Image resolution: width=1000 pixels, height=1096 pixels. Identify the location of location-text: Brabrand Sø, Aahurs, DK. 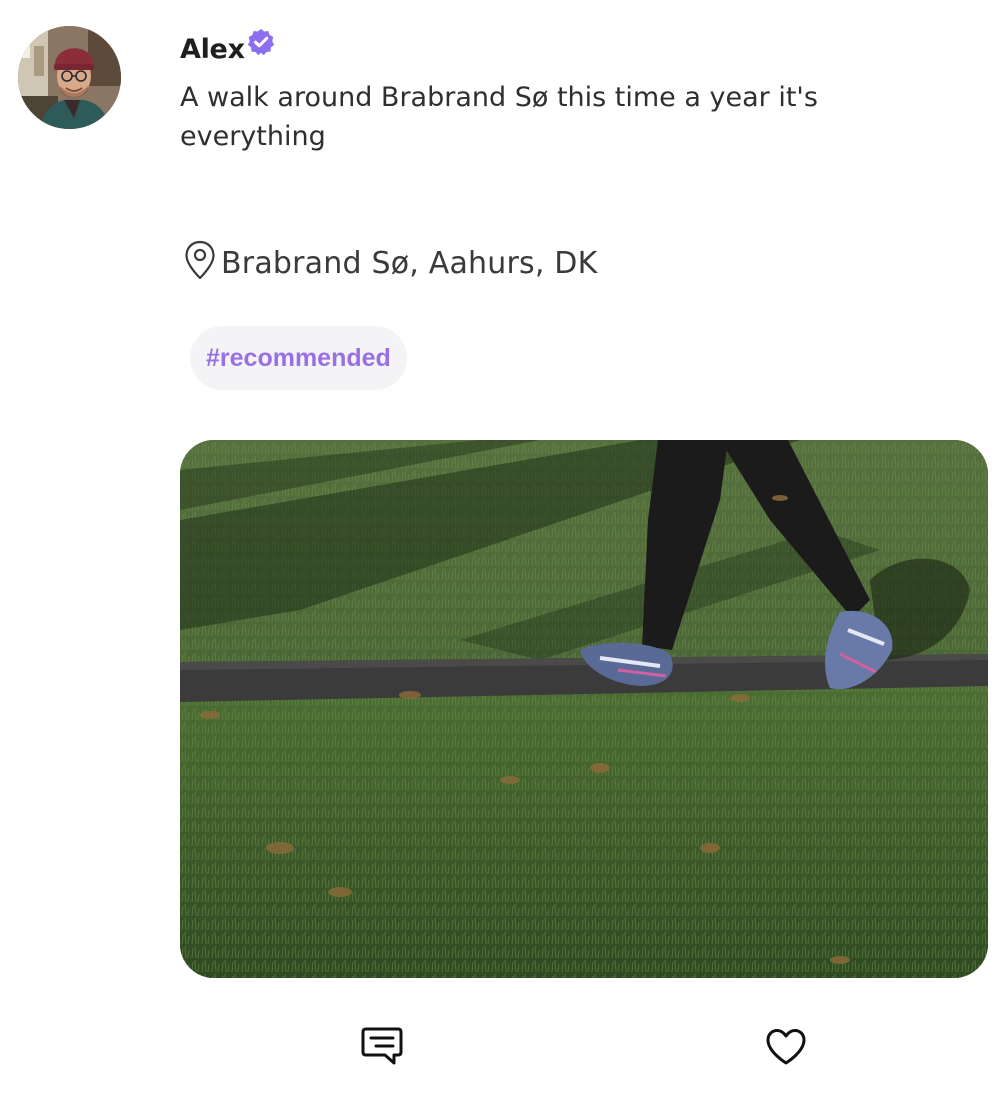
(409, 263).